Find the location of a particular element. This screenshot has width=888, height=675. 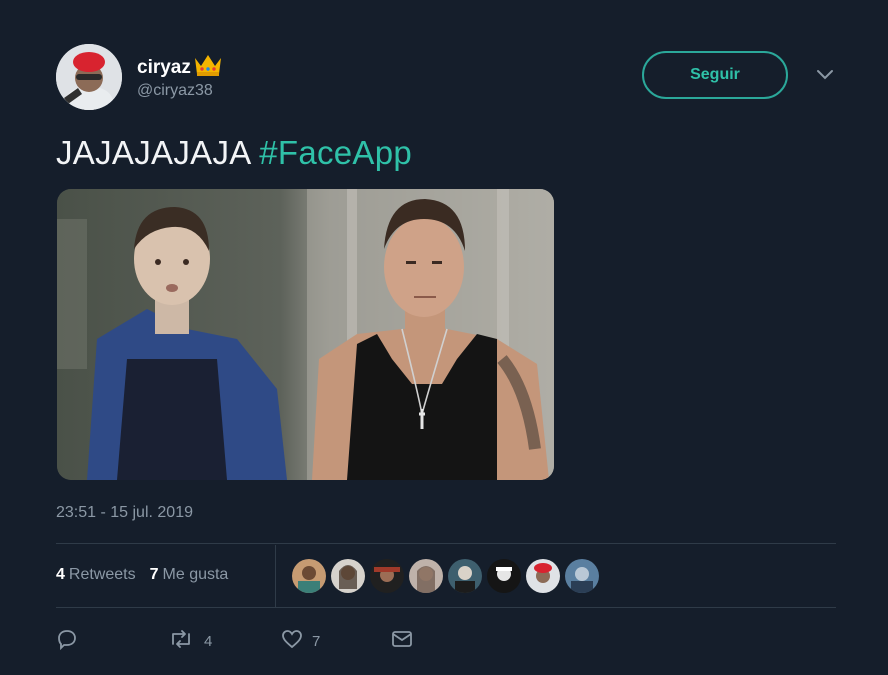

envelope-icon is located at coordinates (402, 641).